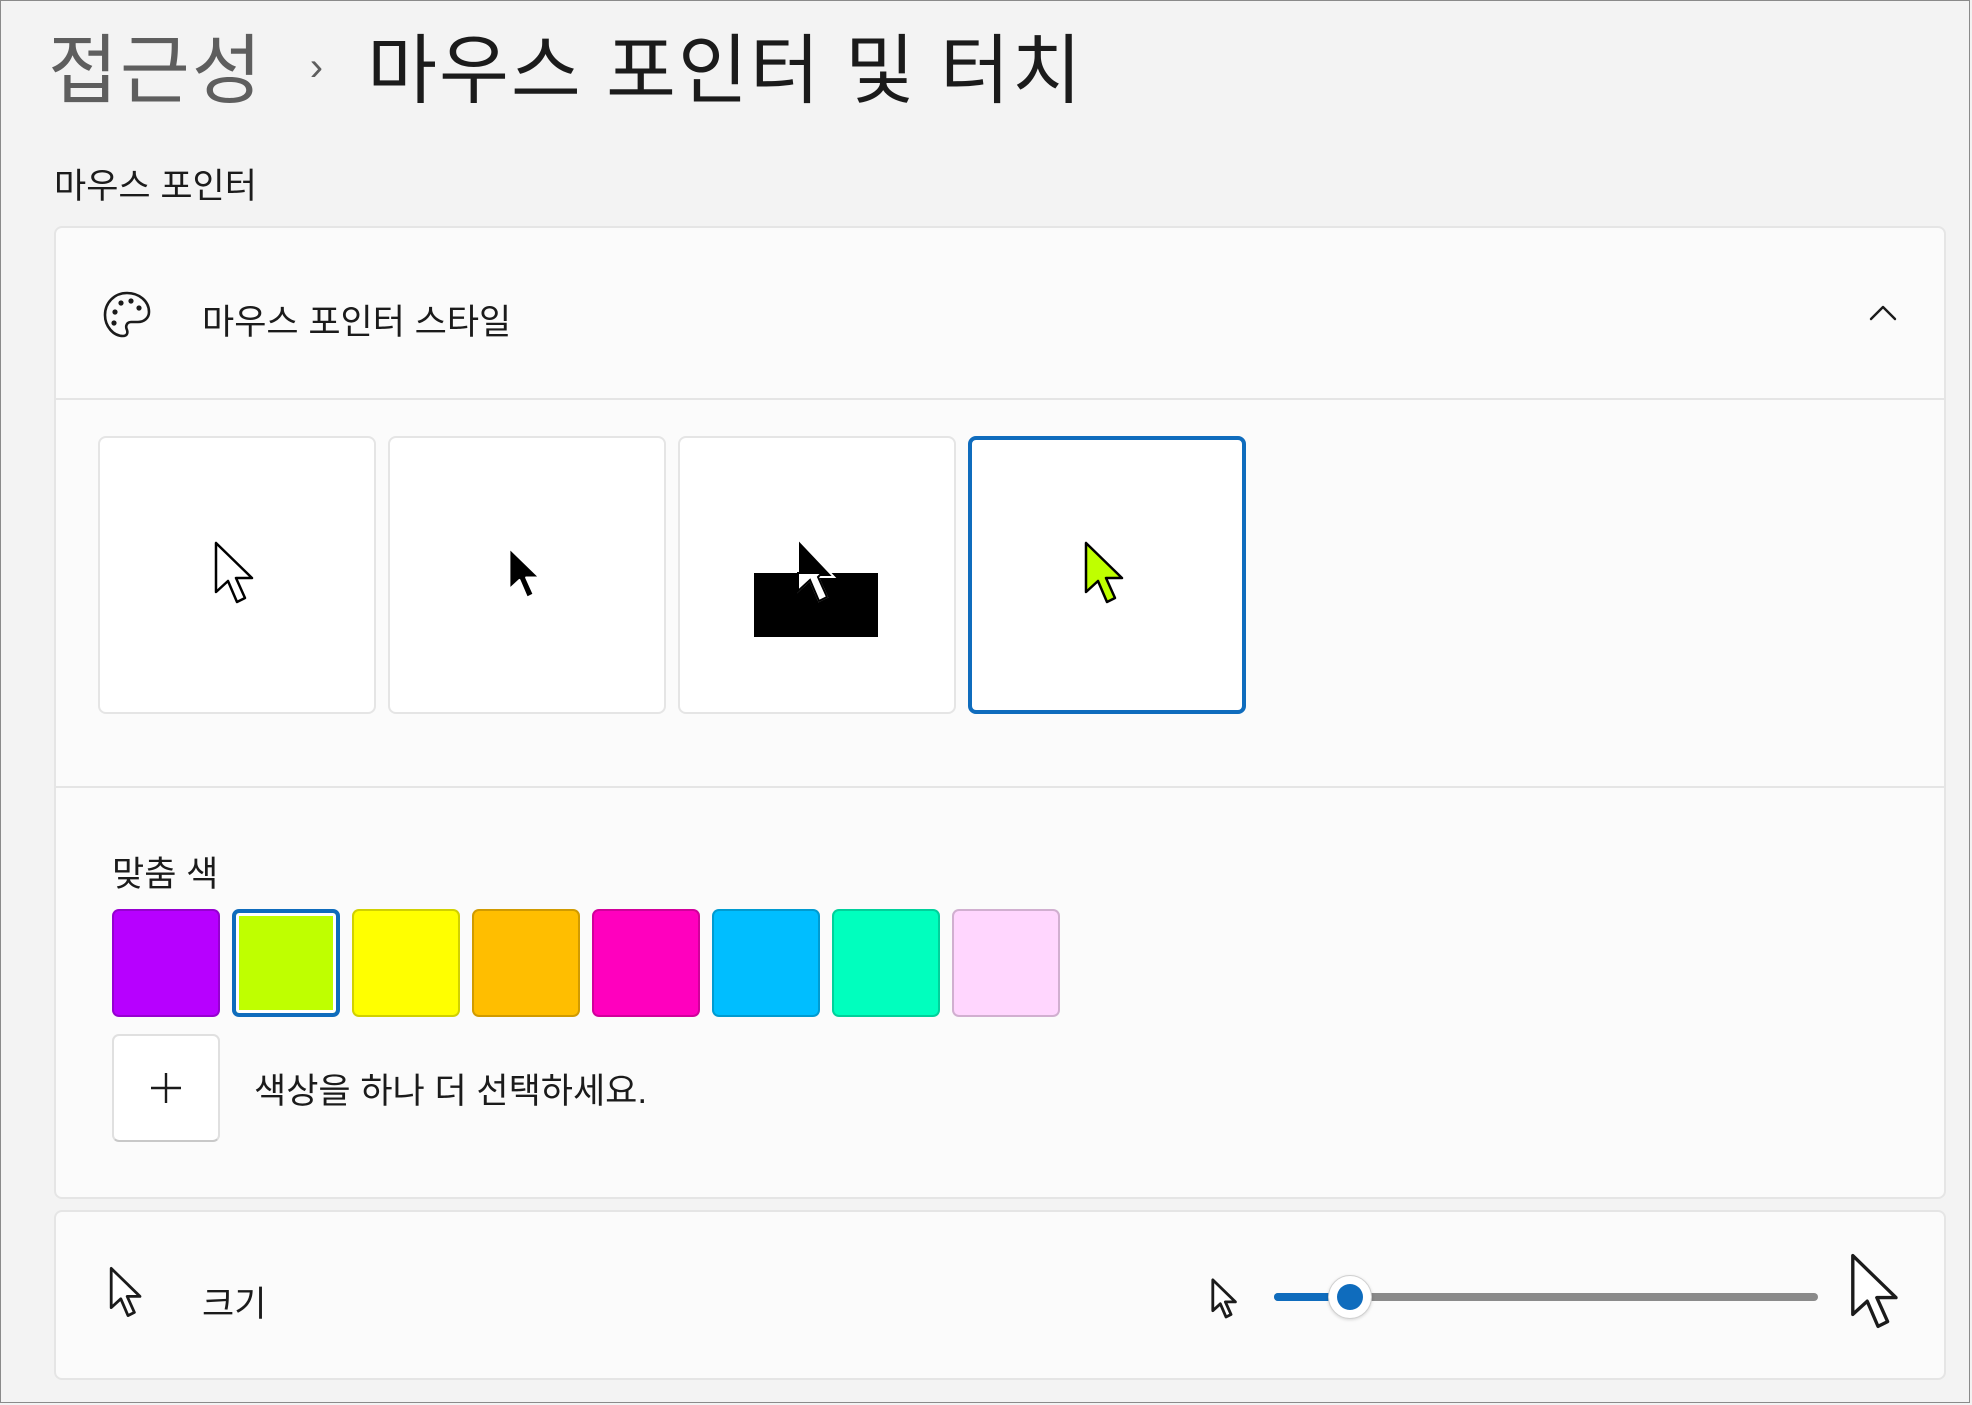 The height and width of the screenshot is (1405, 1972). What do you see at coordinates (725, 71) in the screenshot?
I see `page-title: 마우스 포인터 및 터치` at bounding box center [725, 71].